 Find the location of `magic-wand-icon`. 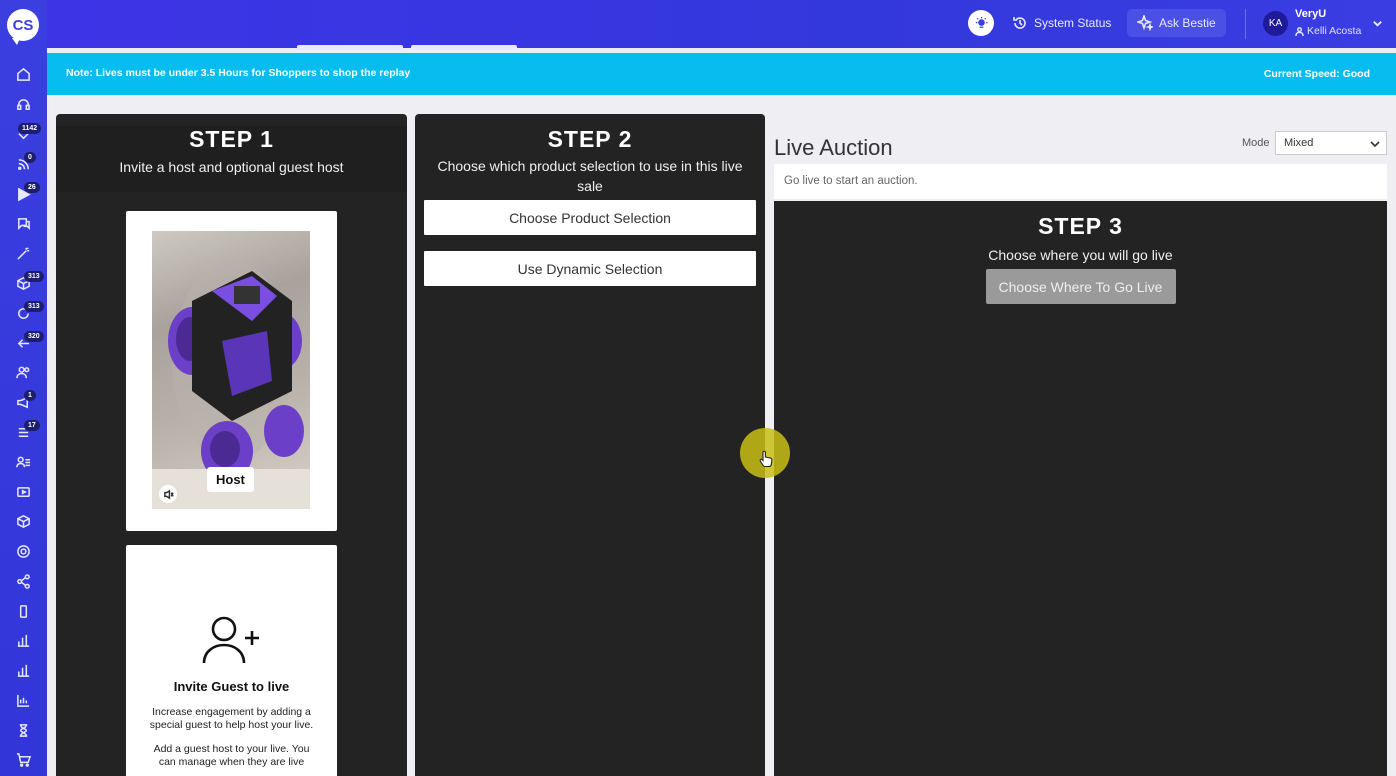

magic-wand-icon is located at coordinates (23, 253).